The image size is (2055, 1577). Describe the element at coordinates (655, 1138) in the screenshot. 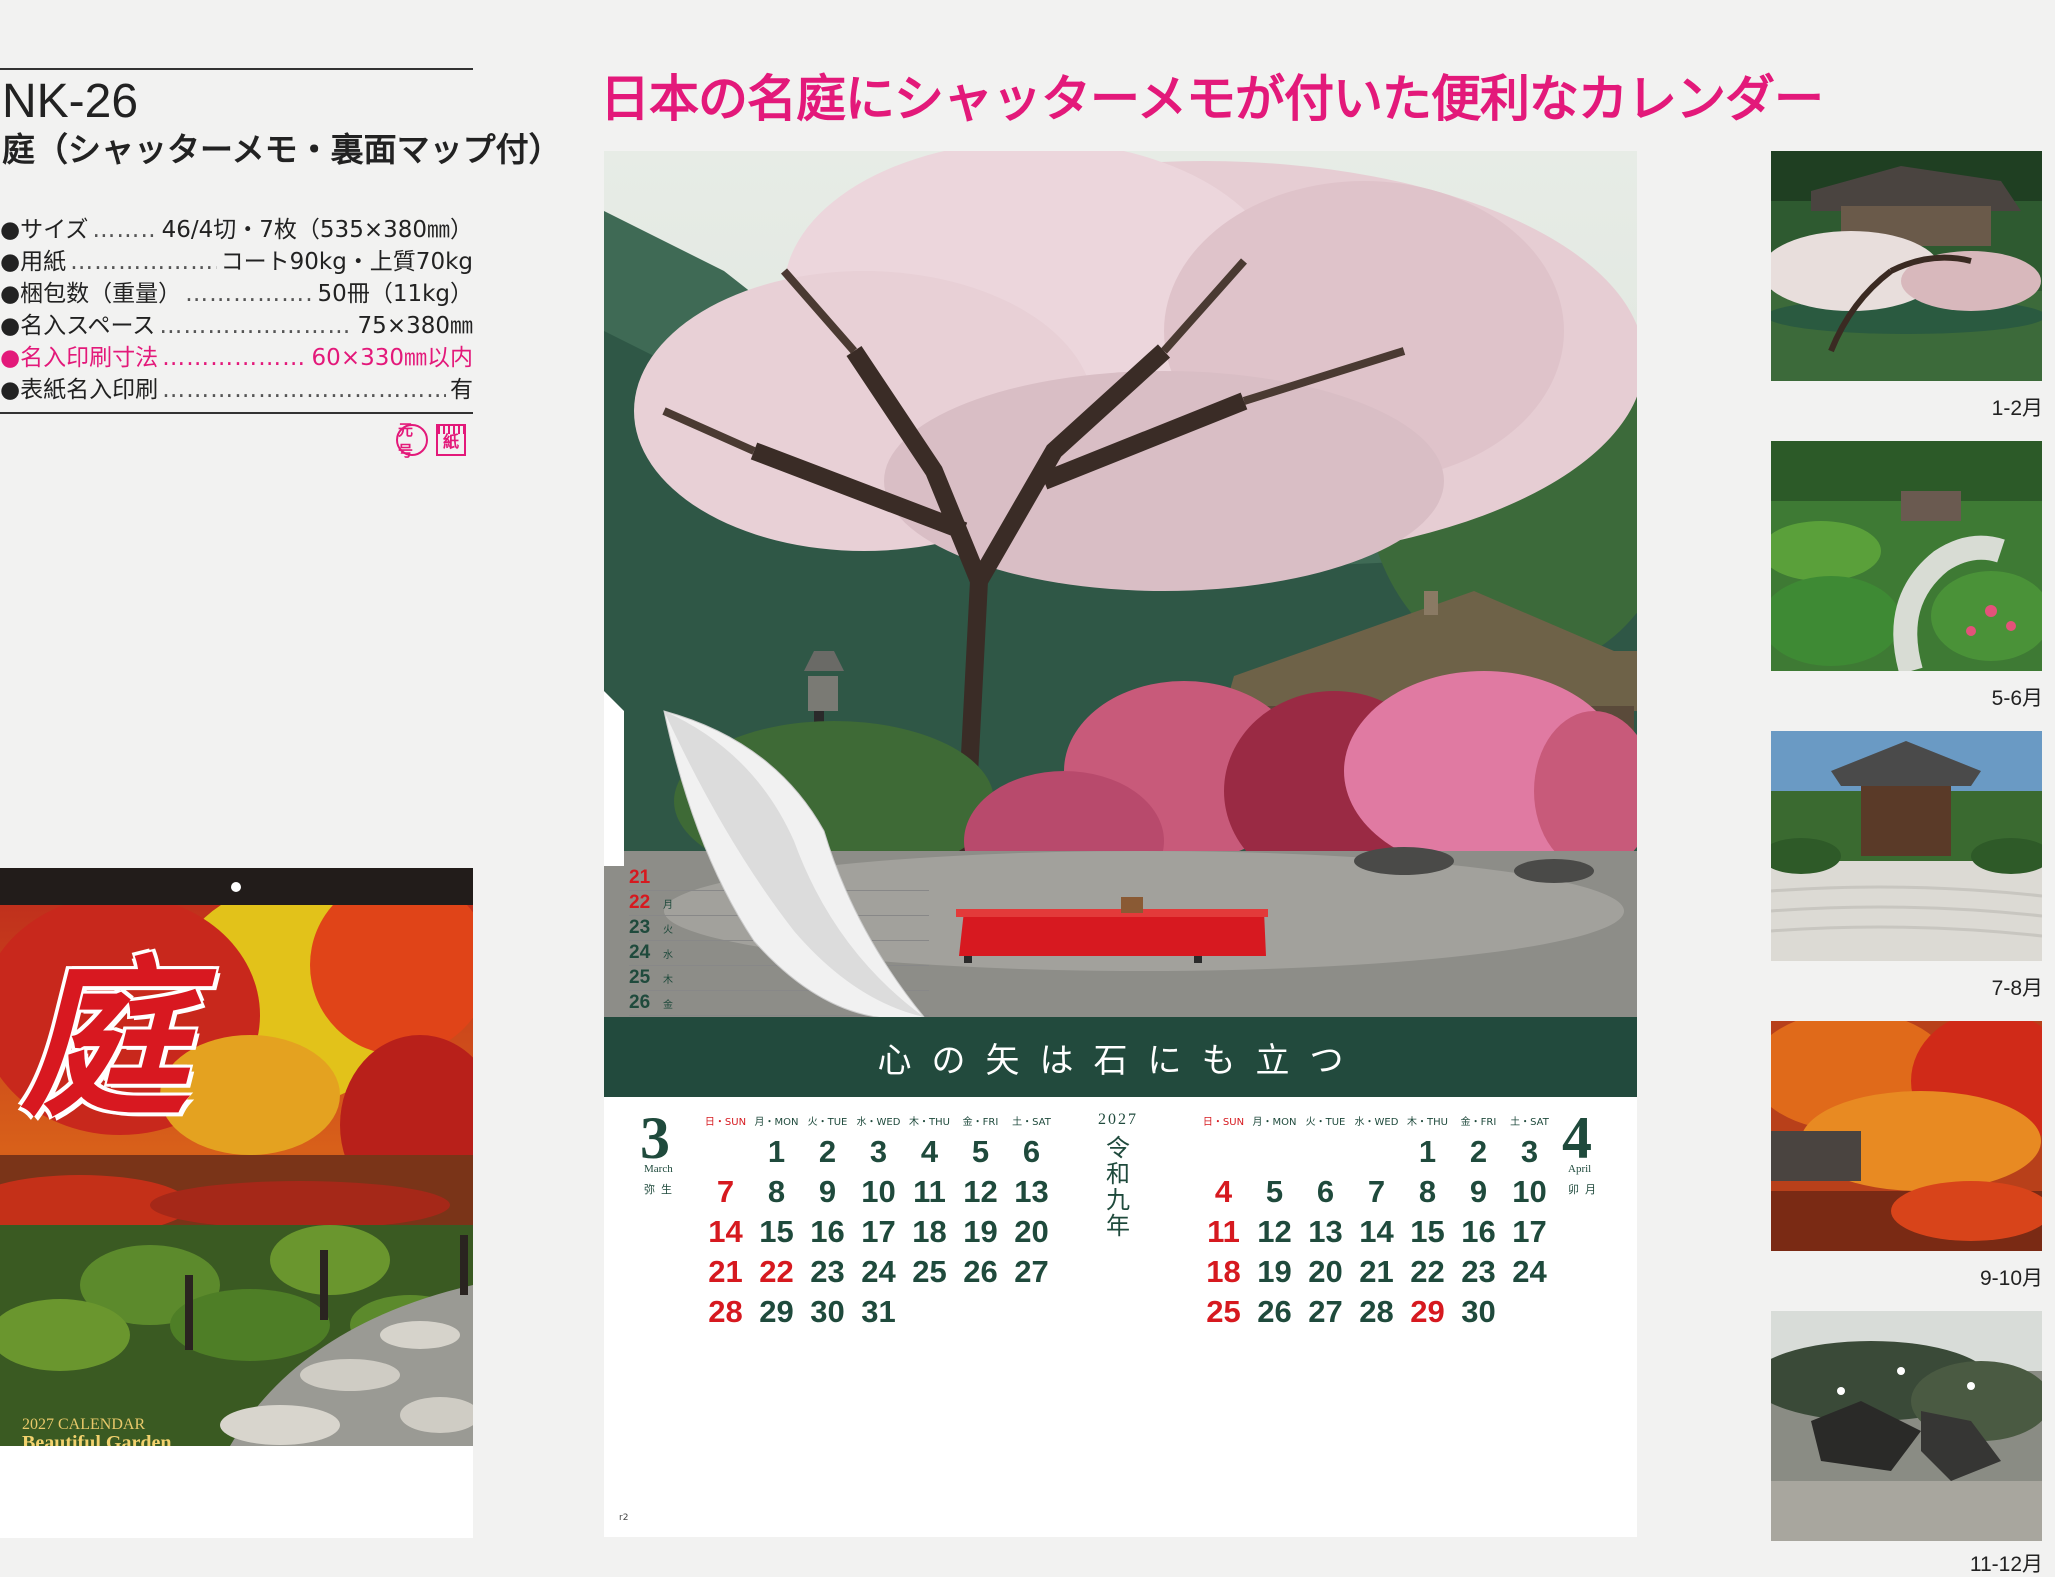

I see `month-number: 3` at that location.